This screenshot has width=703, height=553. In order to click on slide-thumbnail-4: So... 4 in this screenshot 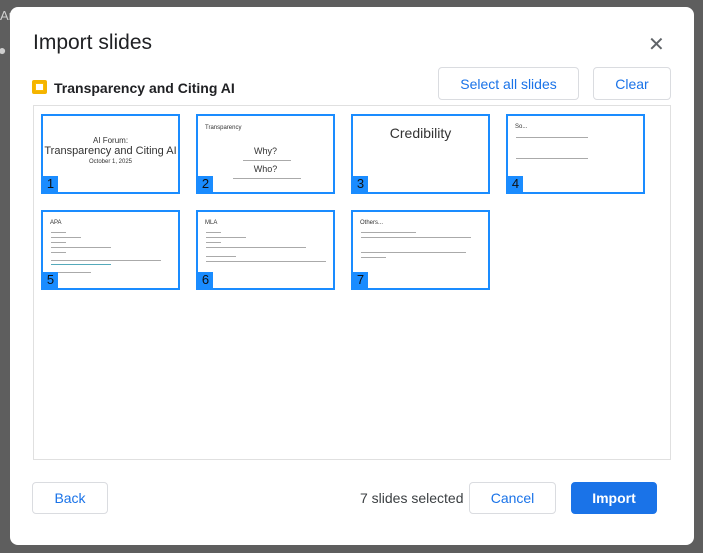, I will do `click(575, 154)`.